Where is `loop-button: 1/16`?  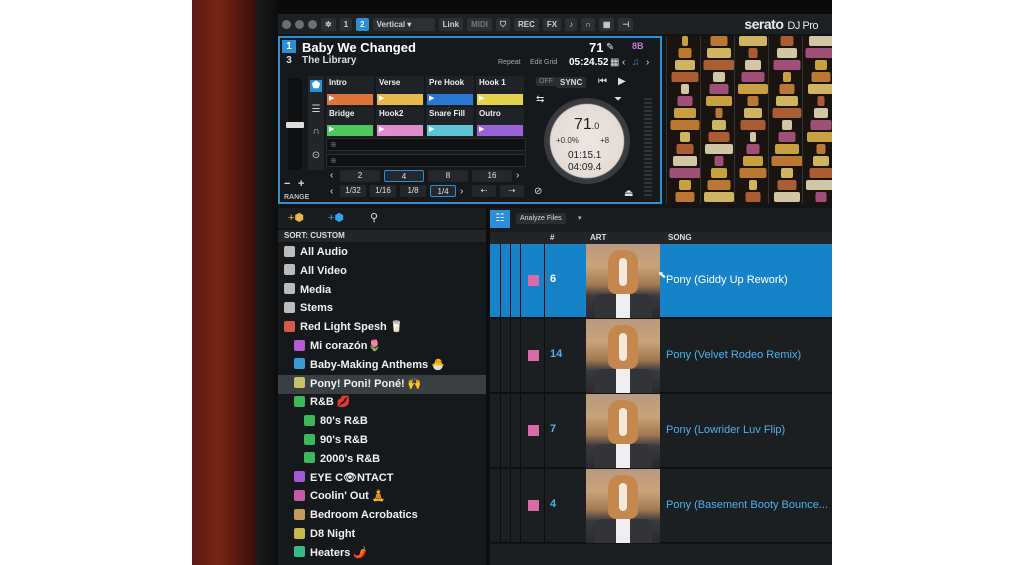 loop-button: 1/16 is located at coordinates (383, 191).